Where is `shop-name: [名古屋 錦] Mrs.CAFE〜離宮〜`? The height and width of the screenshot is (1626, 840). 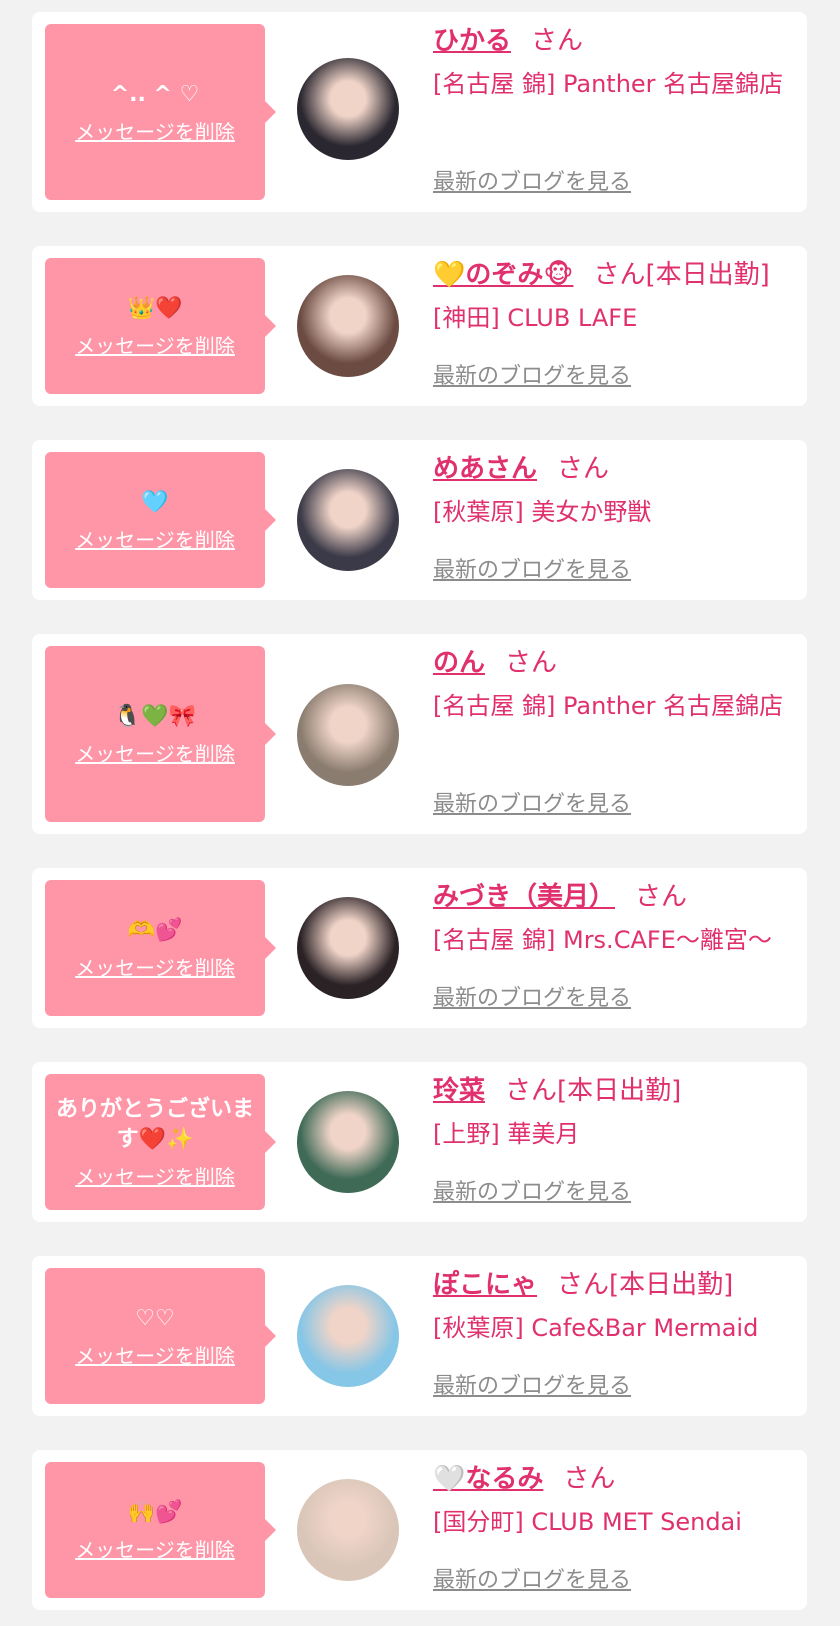
shop-name: [名古屋 錦] Mrs.CAFE〜離宮〜 is located at coordinates (602, 940).